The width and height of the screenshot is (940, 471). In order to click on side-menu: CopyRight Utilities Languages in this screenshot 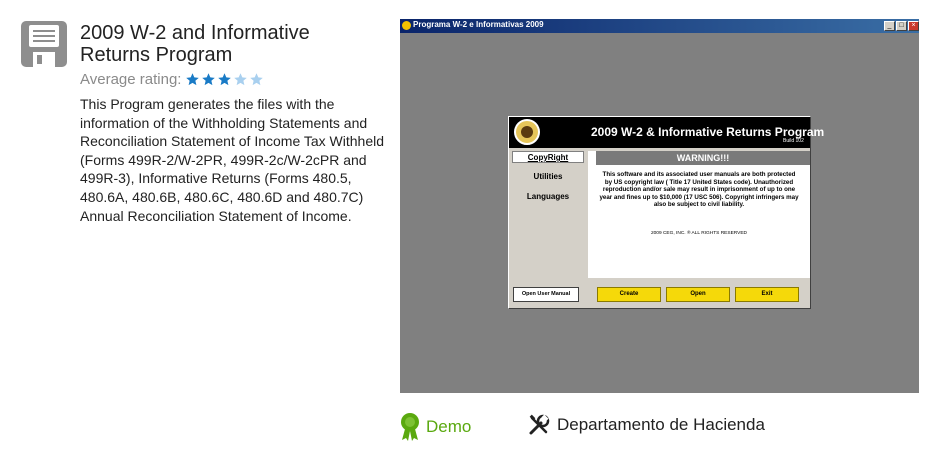, I will do `click(549, 181)`.